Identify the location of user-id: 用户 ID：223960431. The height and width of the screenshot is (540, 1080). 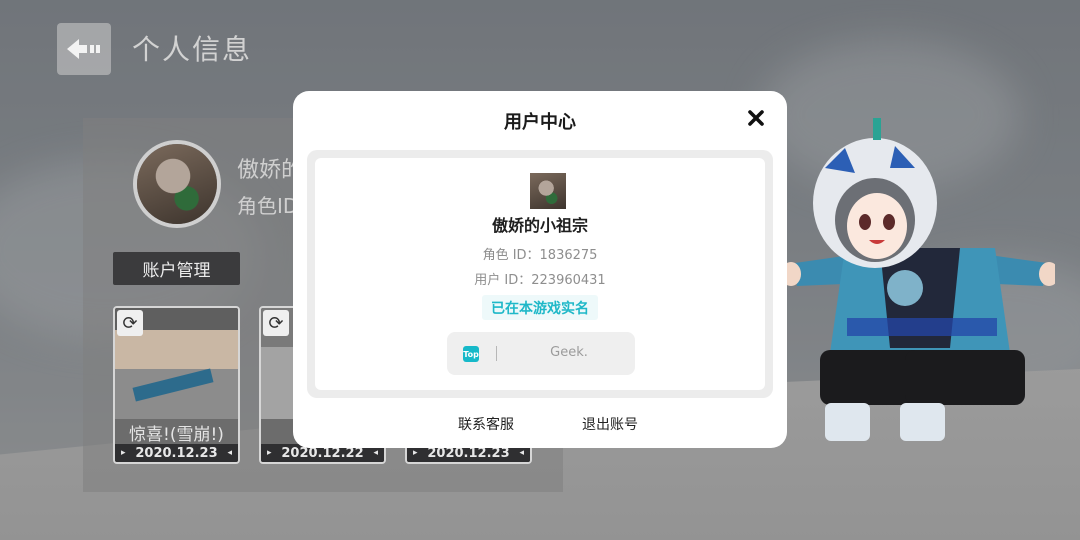
(540, 280).